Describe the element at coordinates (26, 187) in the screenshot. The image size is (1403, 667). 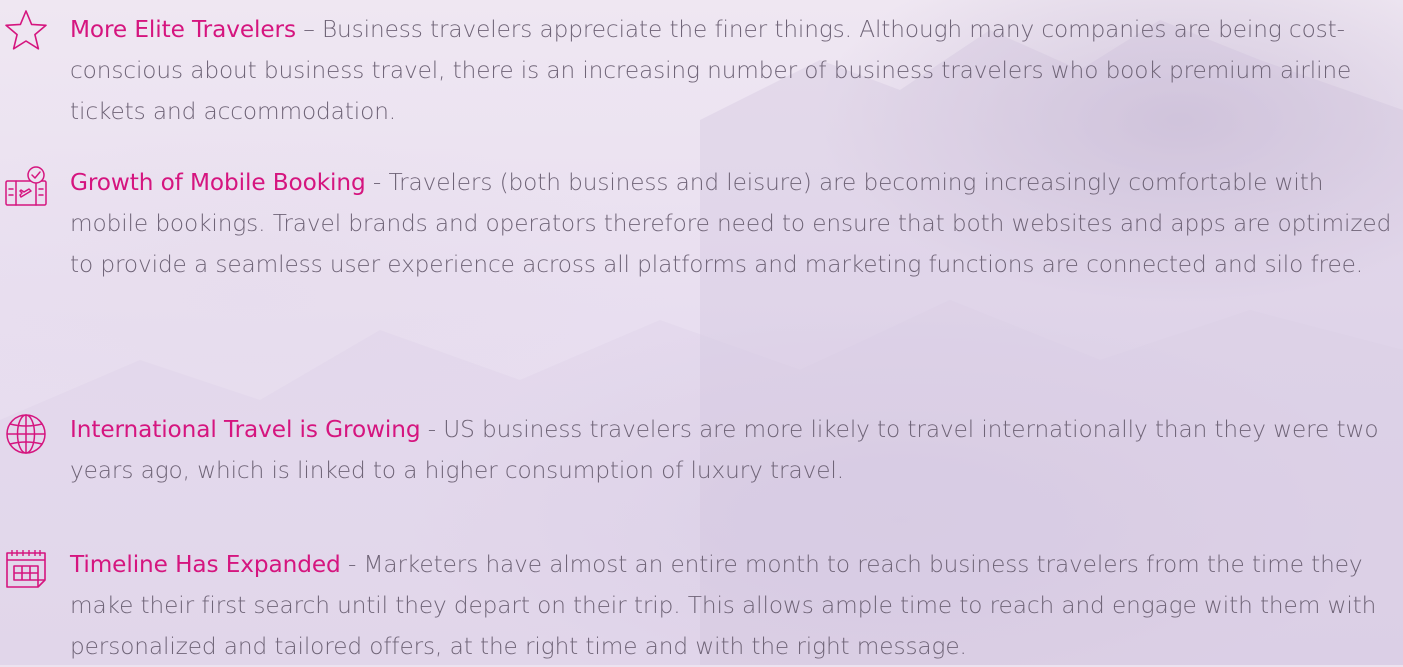
I see `mobile-booking-icon` at that location.